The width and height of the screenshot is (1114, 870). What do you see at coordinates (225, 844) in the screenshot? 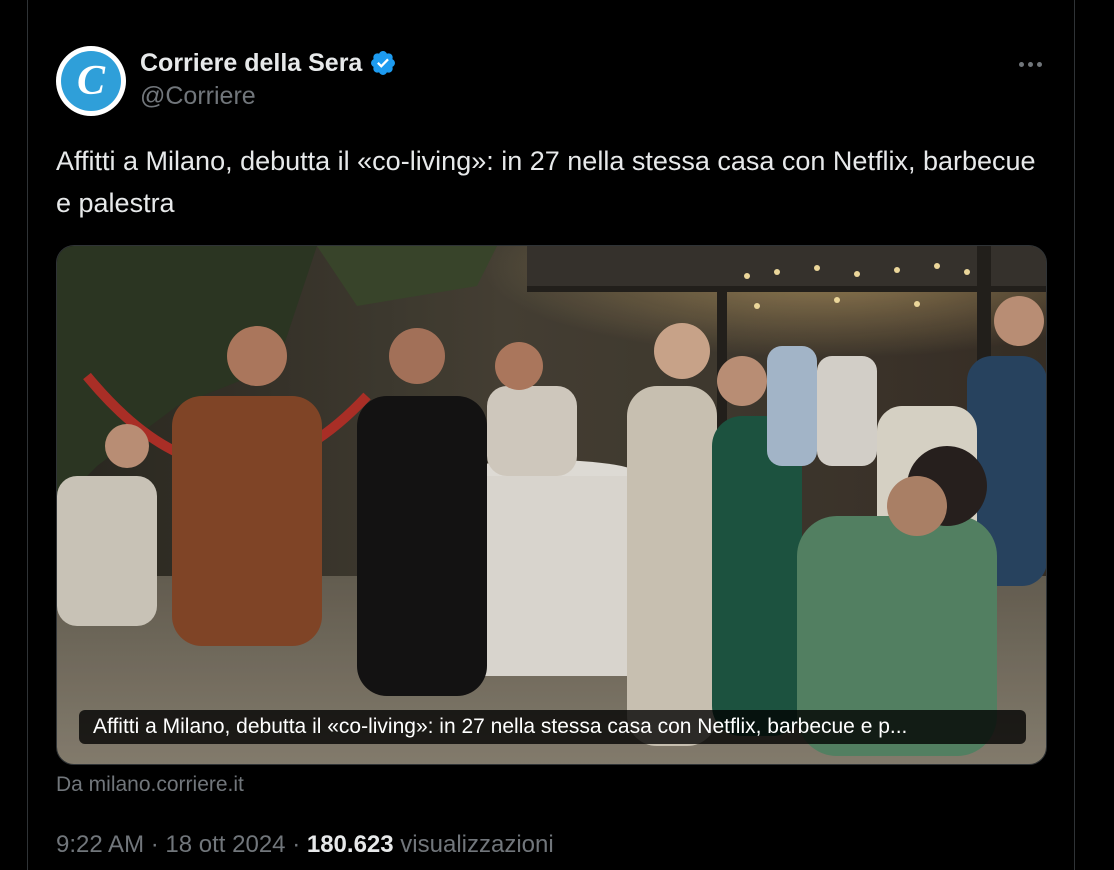
I see `tweet-date: 18 ott 2024` at bounding box center [225, 844].